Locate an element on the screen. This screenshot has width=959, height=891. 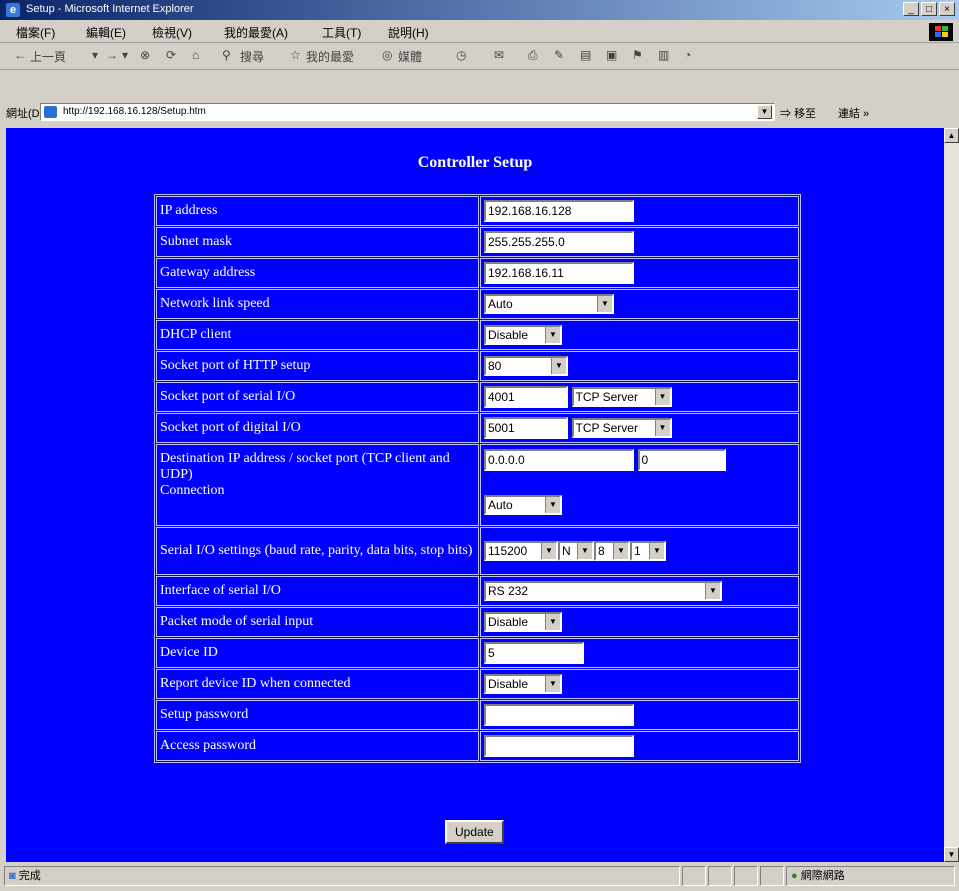
stop-bits-select: 1 ▼ is located at coordinates (648, 551).